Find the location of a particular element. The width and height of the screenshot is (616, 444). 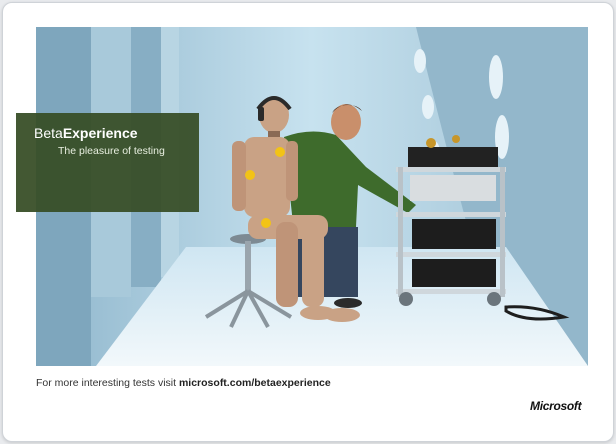

beta-experience-banner: BetaExperience The pleasure of testing is located at coordinates (107, 162).